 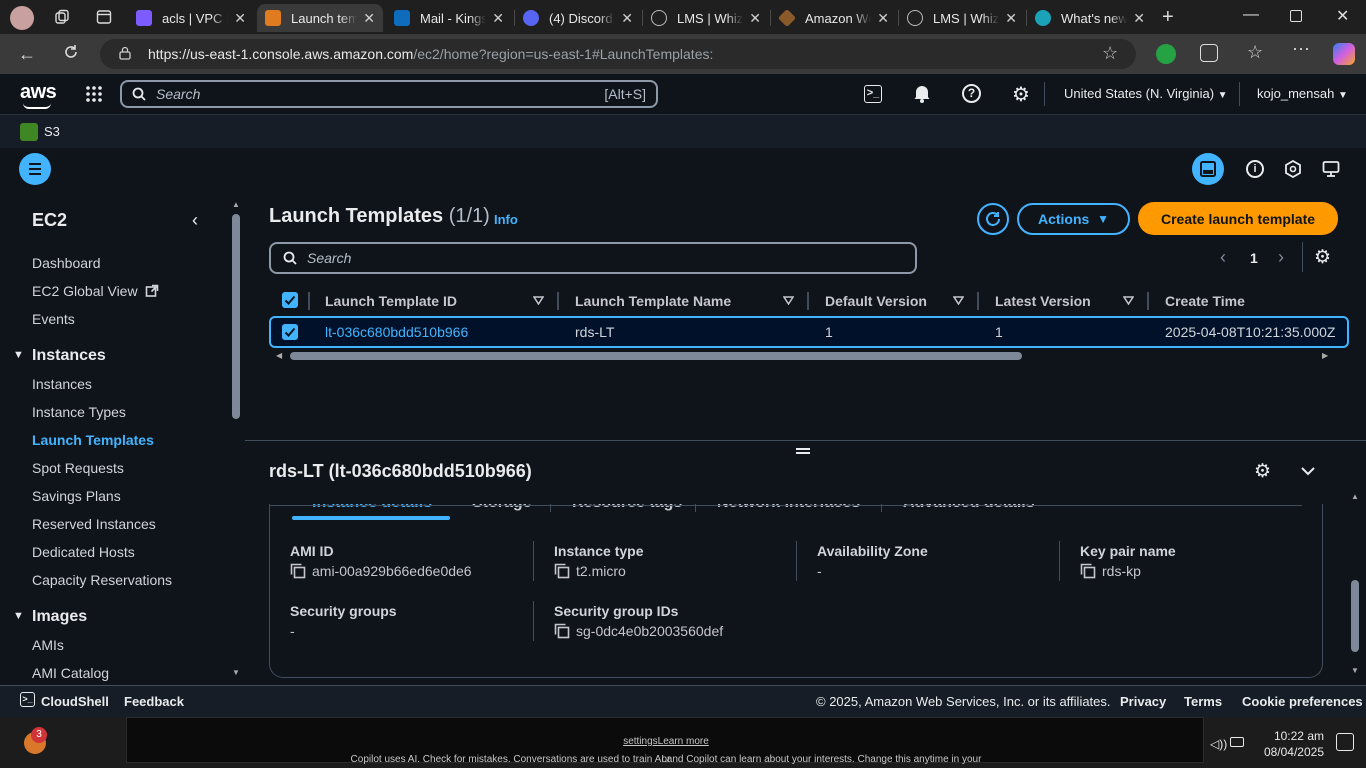 What do you see at coordinates (236, 437) in the screenshot?
I see `sidebar-scrollbar: ▲ ▼` at bounding box center [236, 437].